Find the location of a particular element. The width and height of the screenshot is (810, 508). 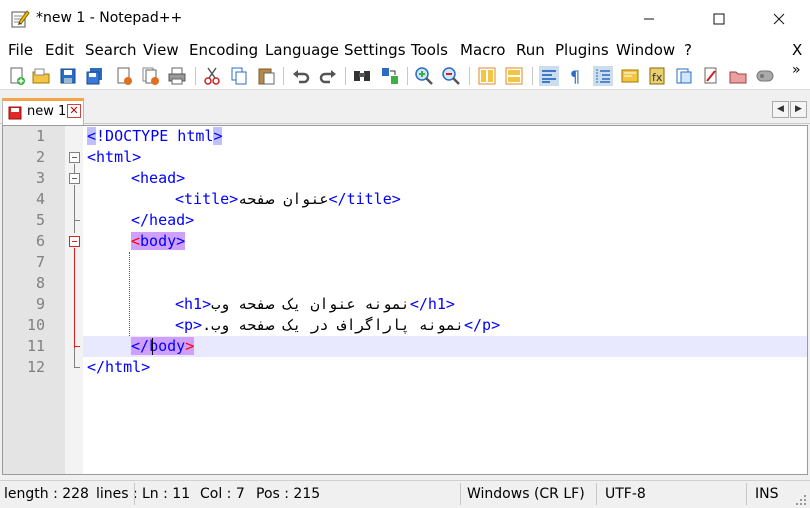

sync-horizontal-icon is located at coordinates (514, 76).